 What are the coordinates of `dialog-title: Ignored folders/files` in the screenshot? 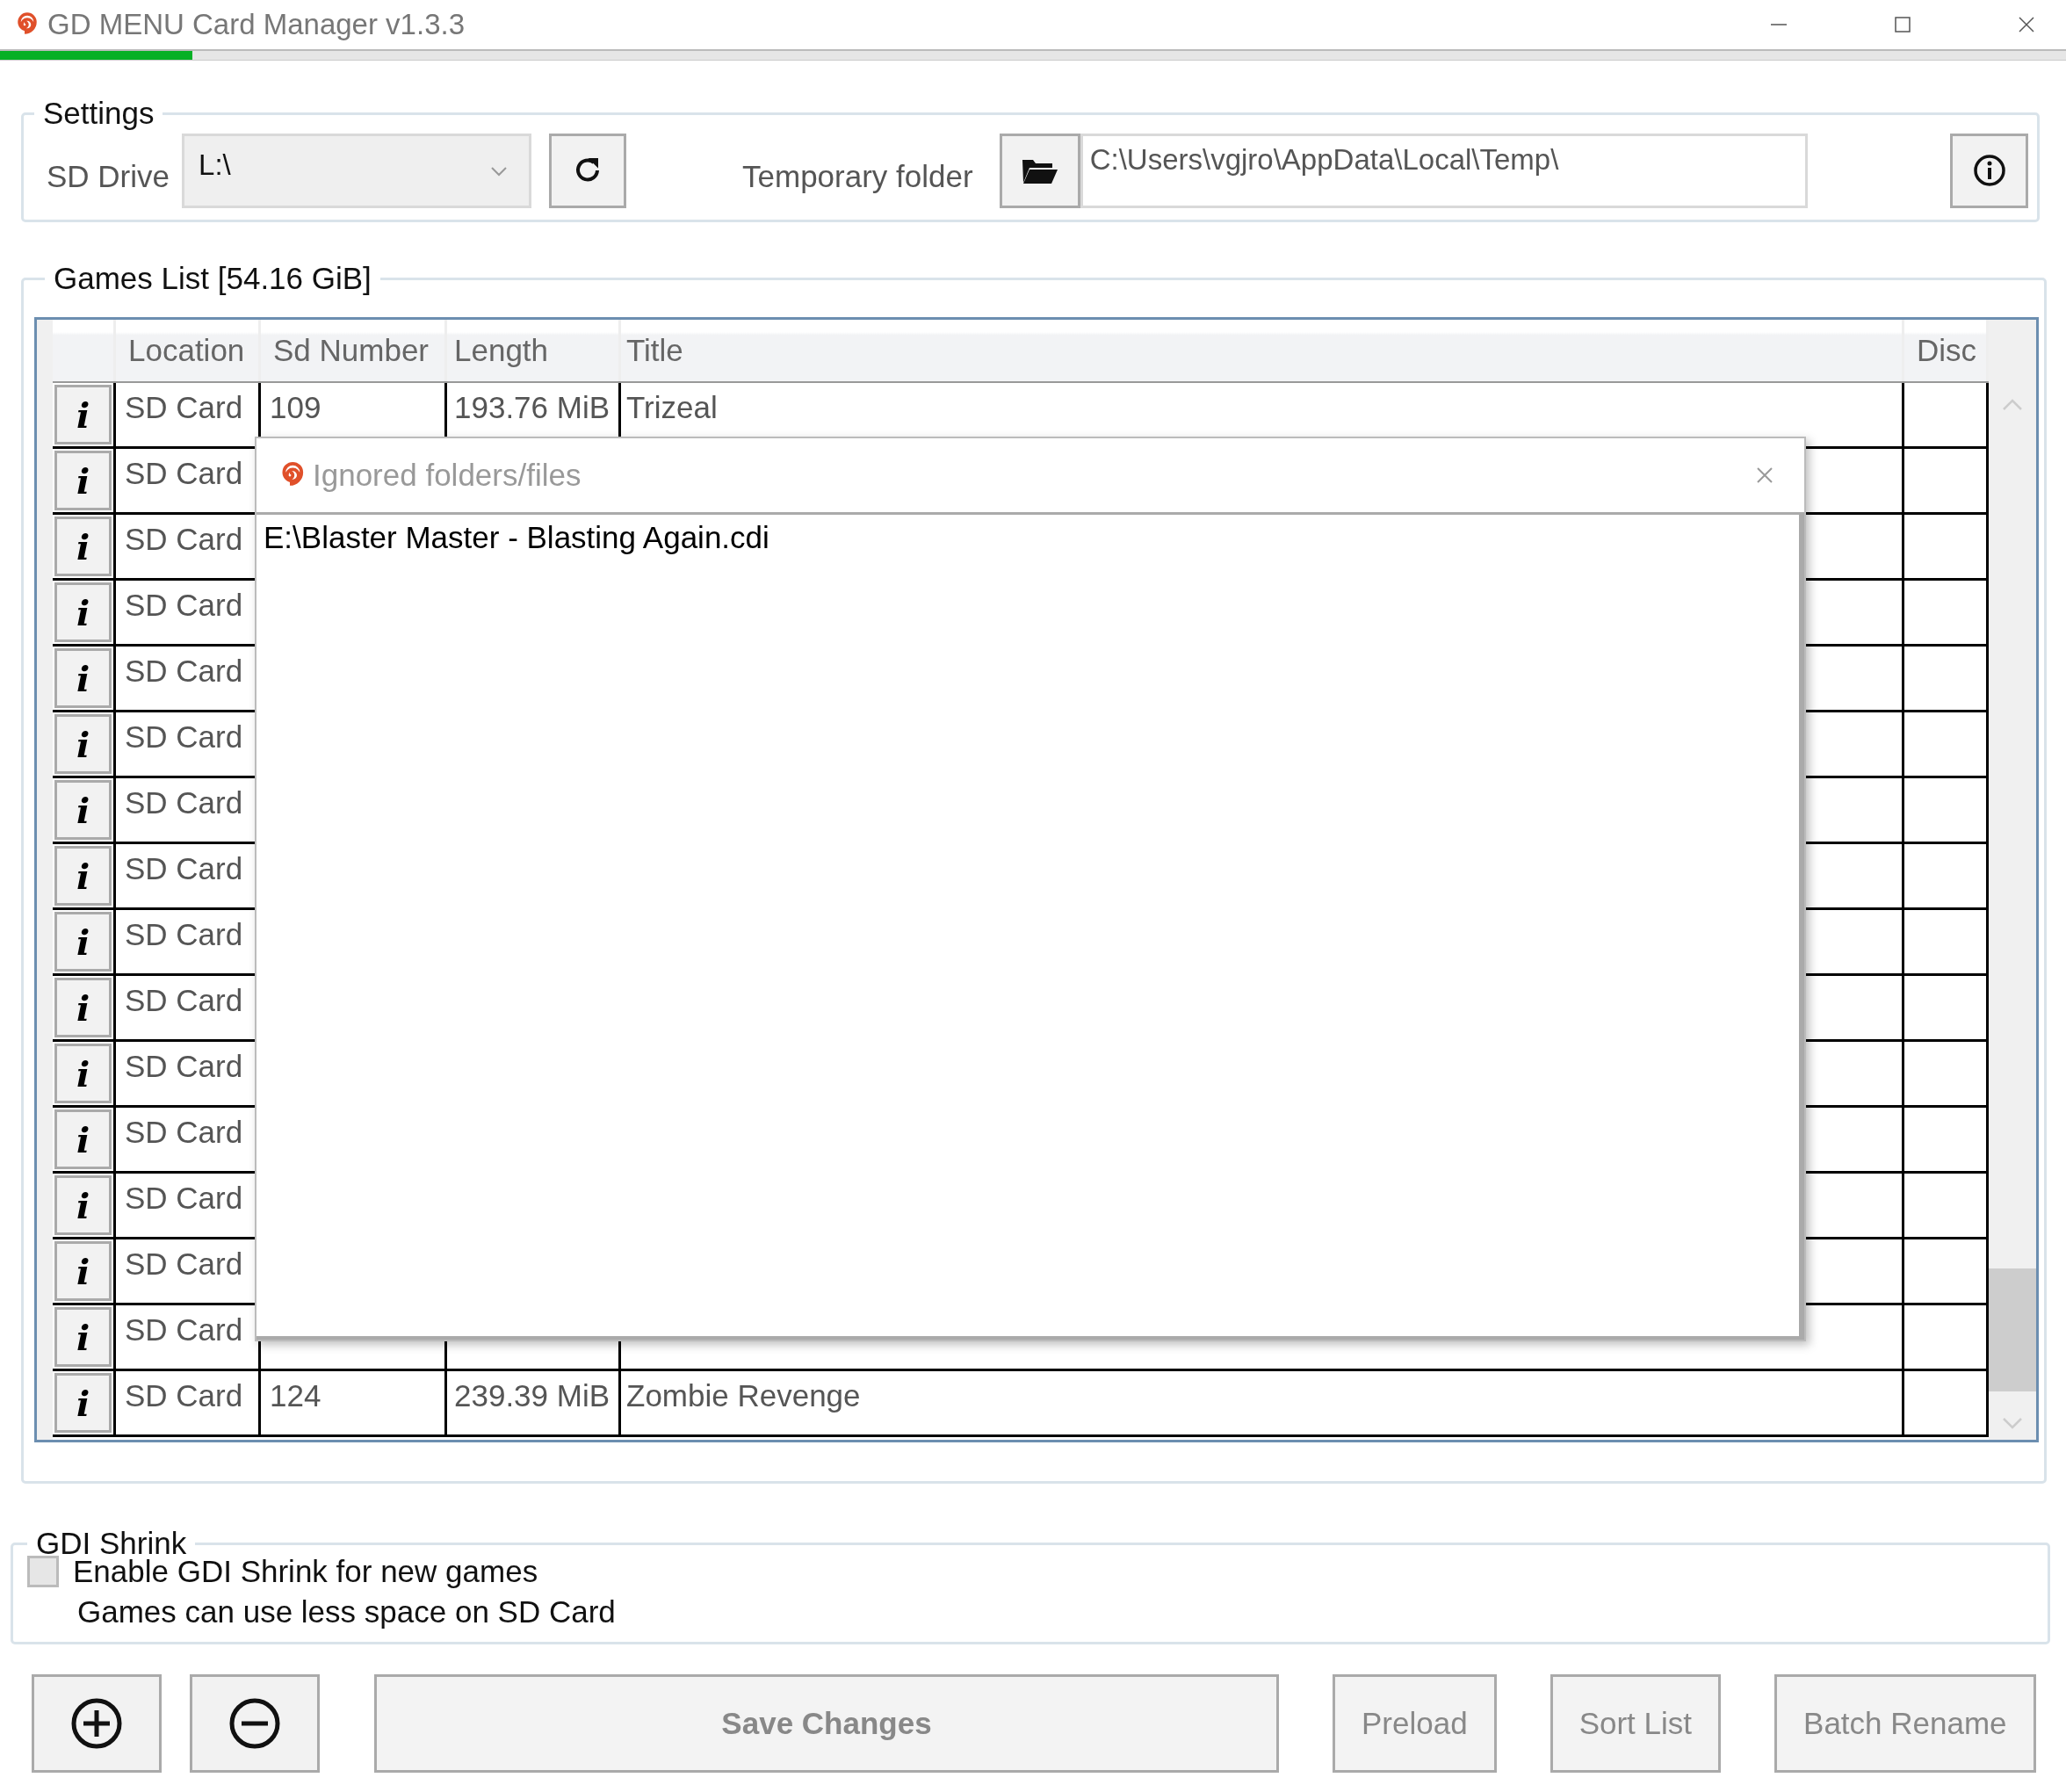 It's located at (447, 475).